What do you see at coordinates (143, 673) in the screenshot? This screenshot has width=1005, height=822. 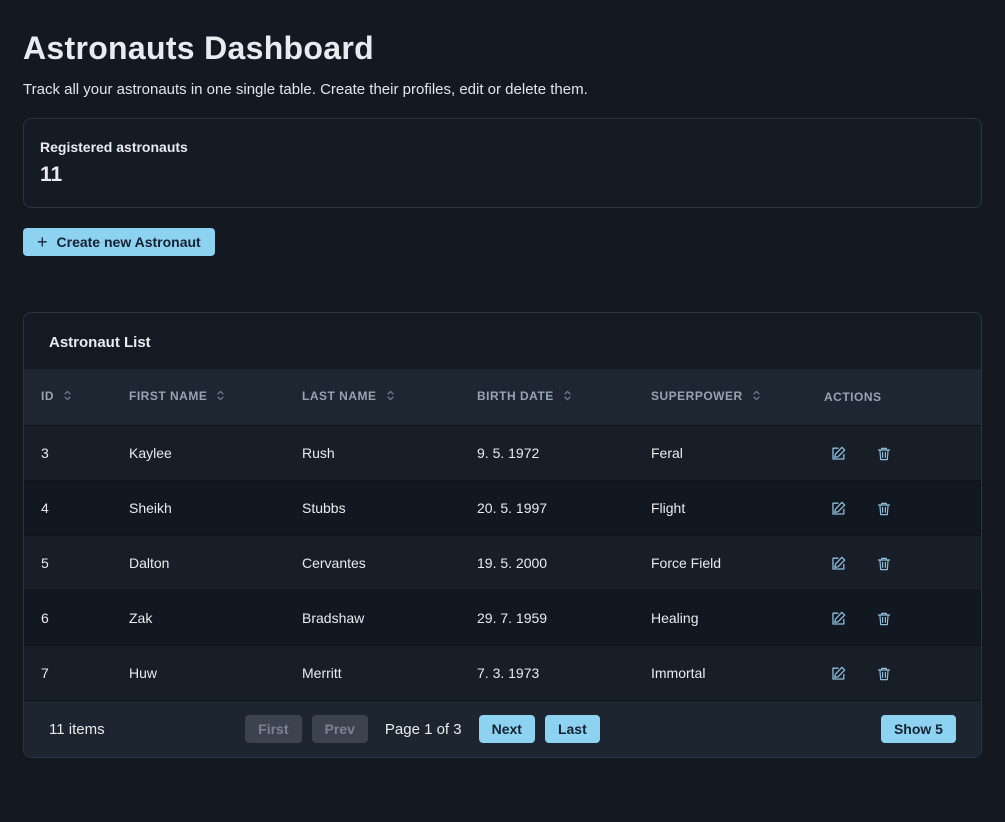 I see `cell-first_name: Huw` at bounding box center [143, 673].